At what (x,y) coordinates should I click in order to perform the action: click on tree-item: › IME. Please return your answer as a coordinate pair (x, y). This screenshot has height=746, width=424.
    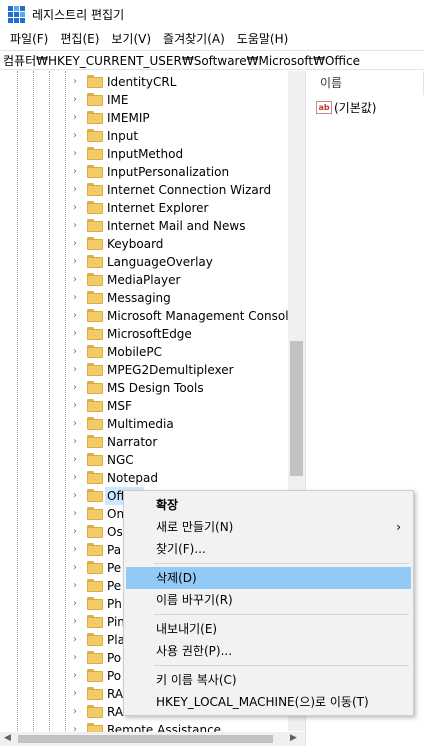
    Looking at the image, I should click on (145, 100).